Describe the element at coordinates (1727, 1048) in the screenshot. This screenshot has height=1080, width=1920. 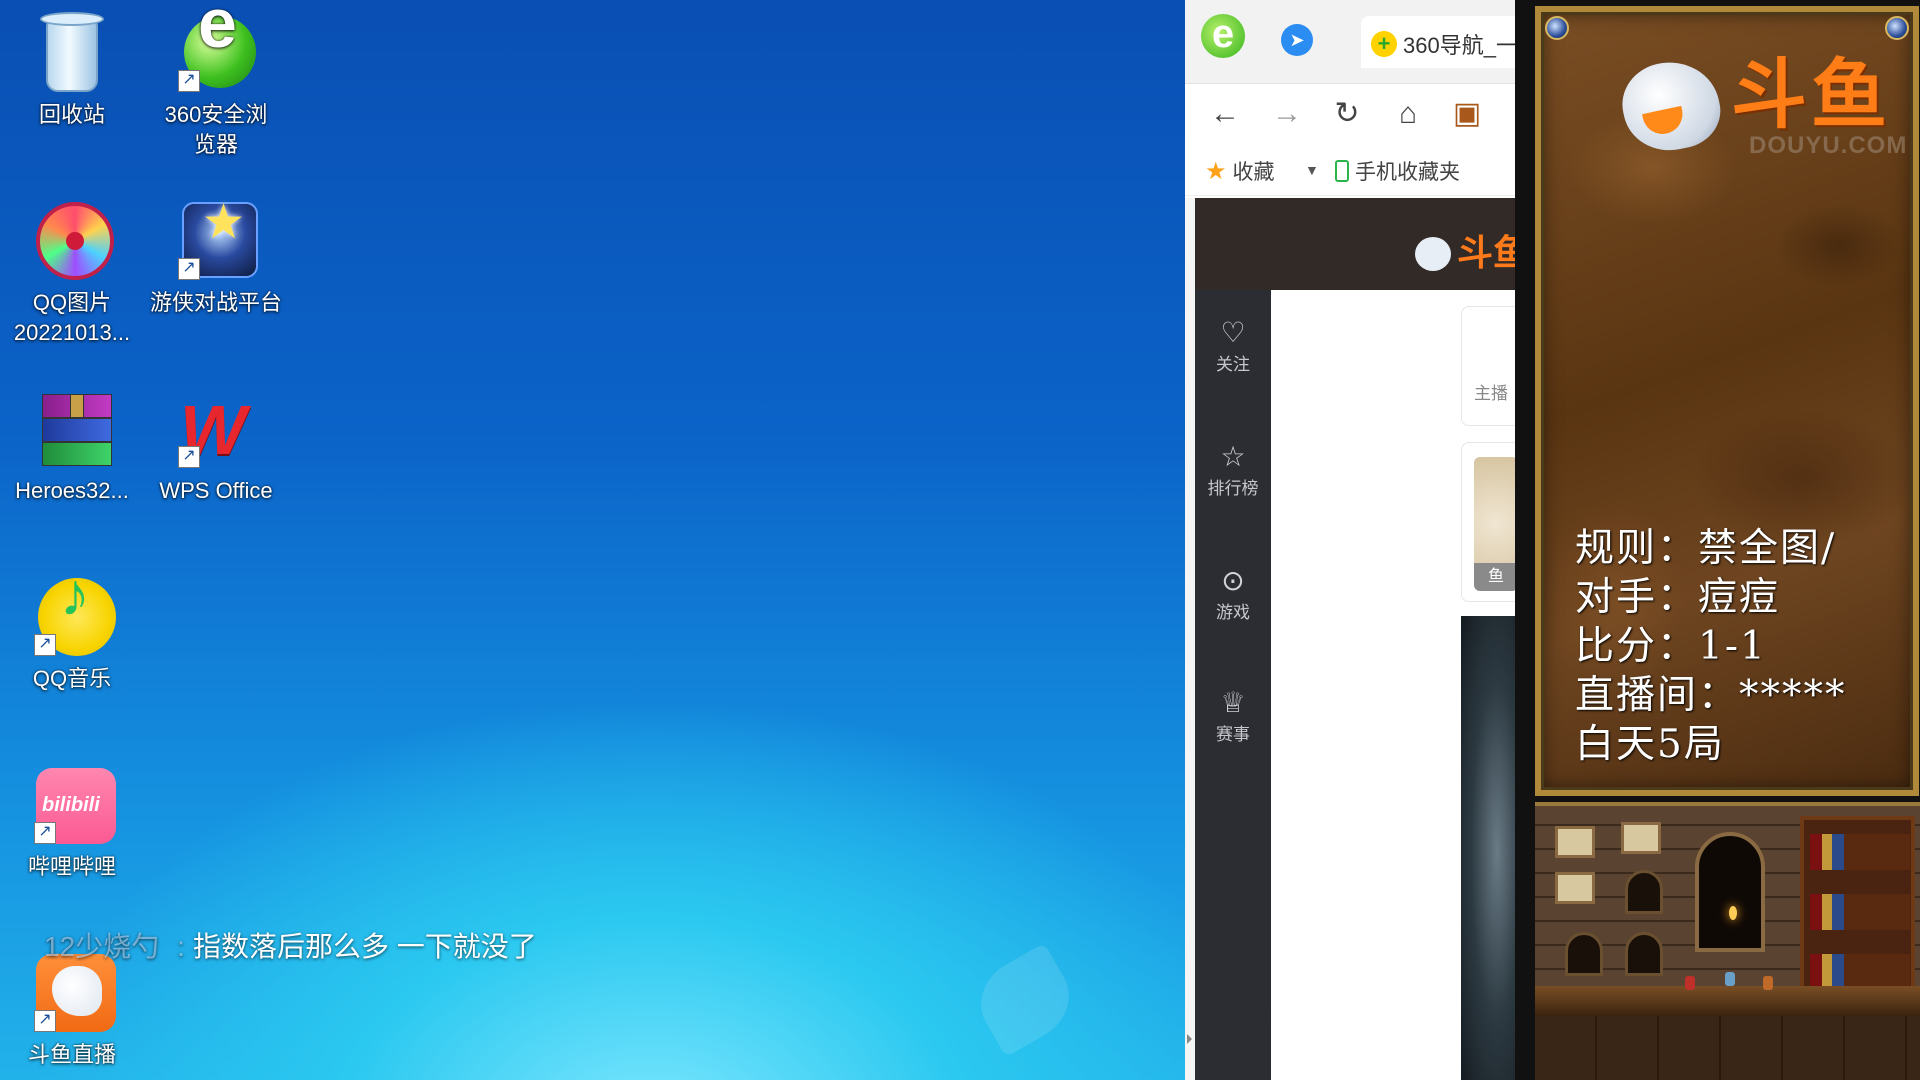
I see `scene-floor` at that location.